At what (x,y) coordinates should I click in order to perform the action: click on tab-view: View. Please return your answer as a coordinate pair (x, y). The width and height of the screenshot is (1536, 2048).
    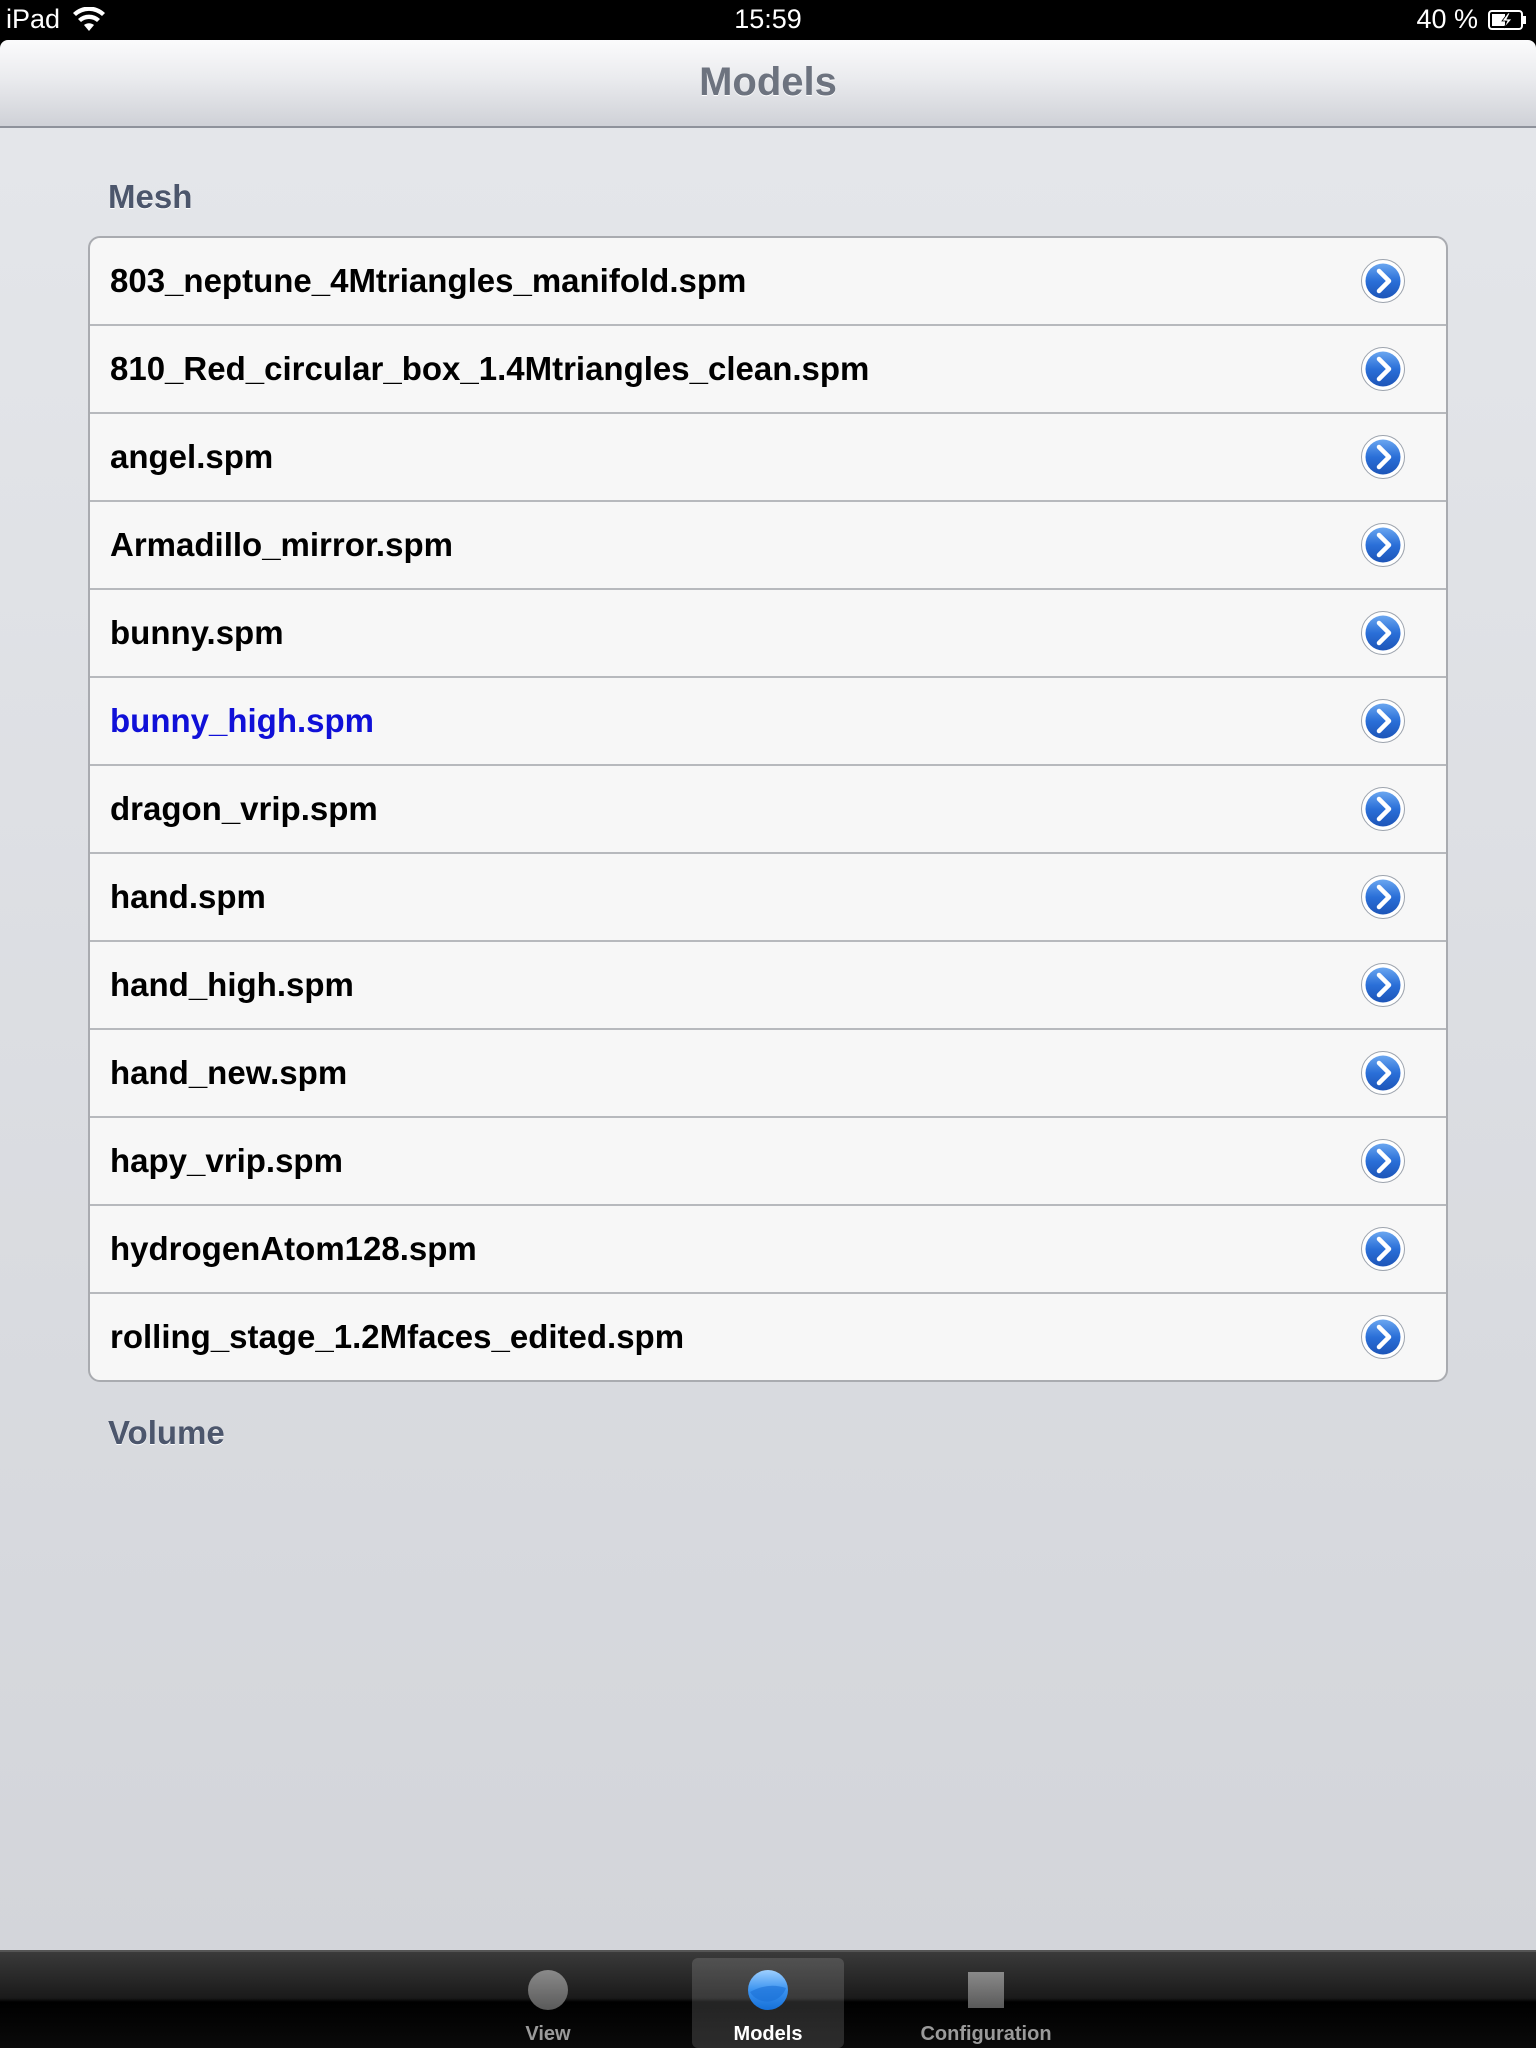
    Looking at the image, I should click on (548, 2003).